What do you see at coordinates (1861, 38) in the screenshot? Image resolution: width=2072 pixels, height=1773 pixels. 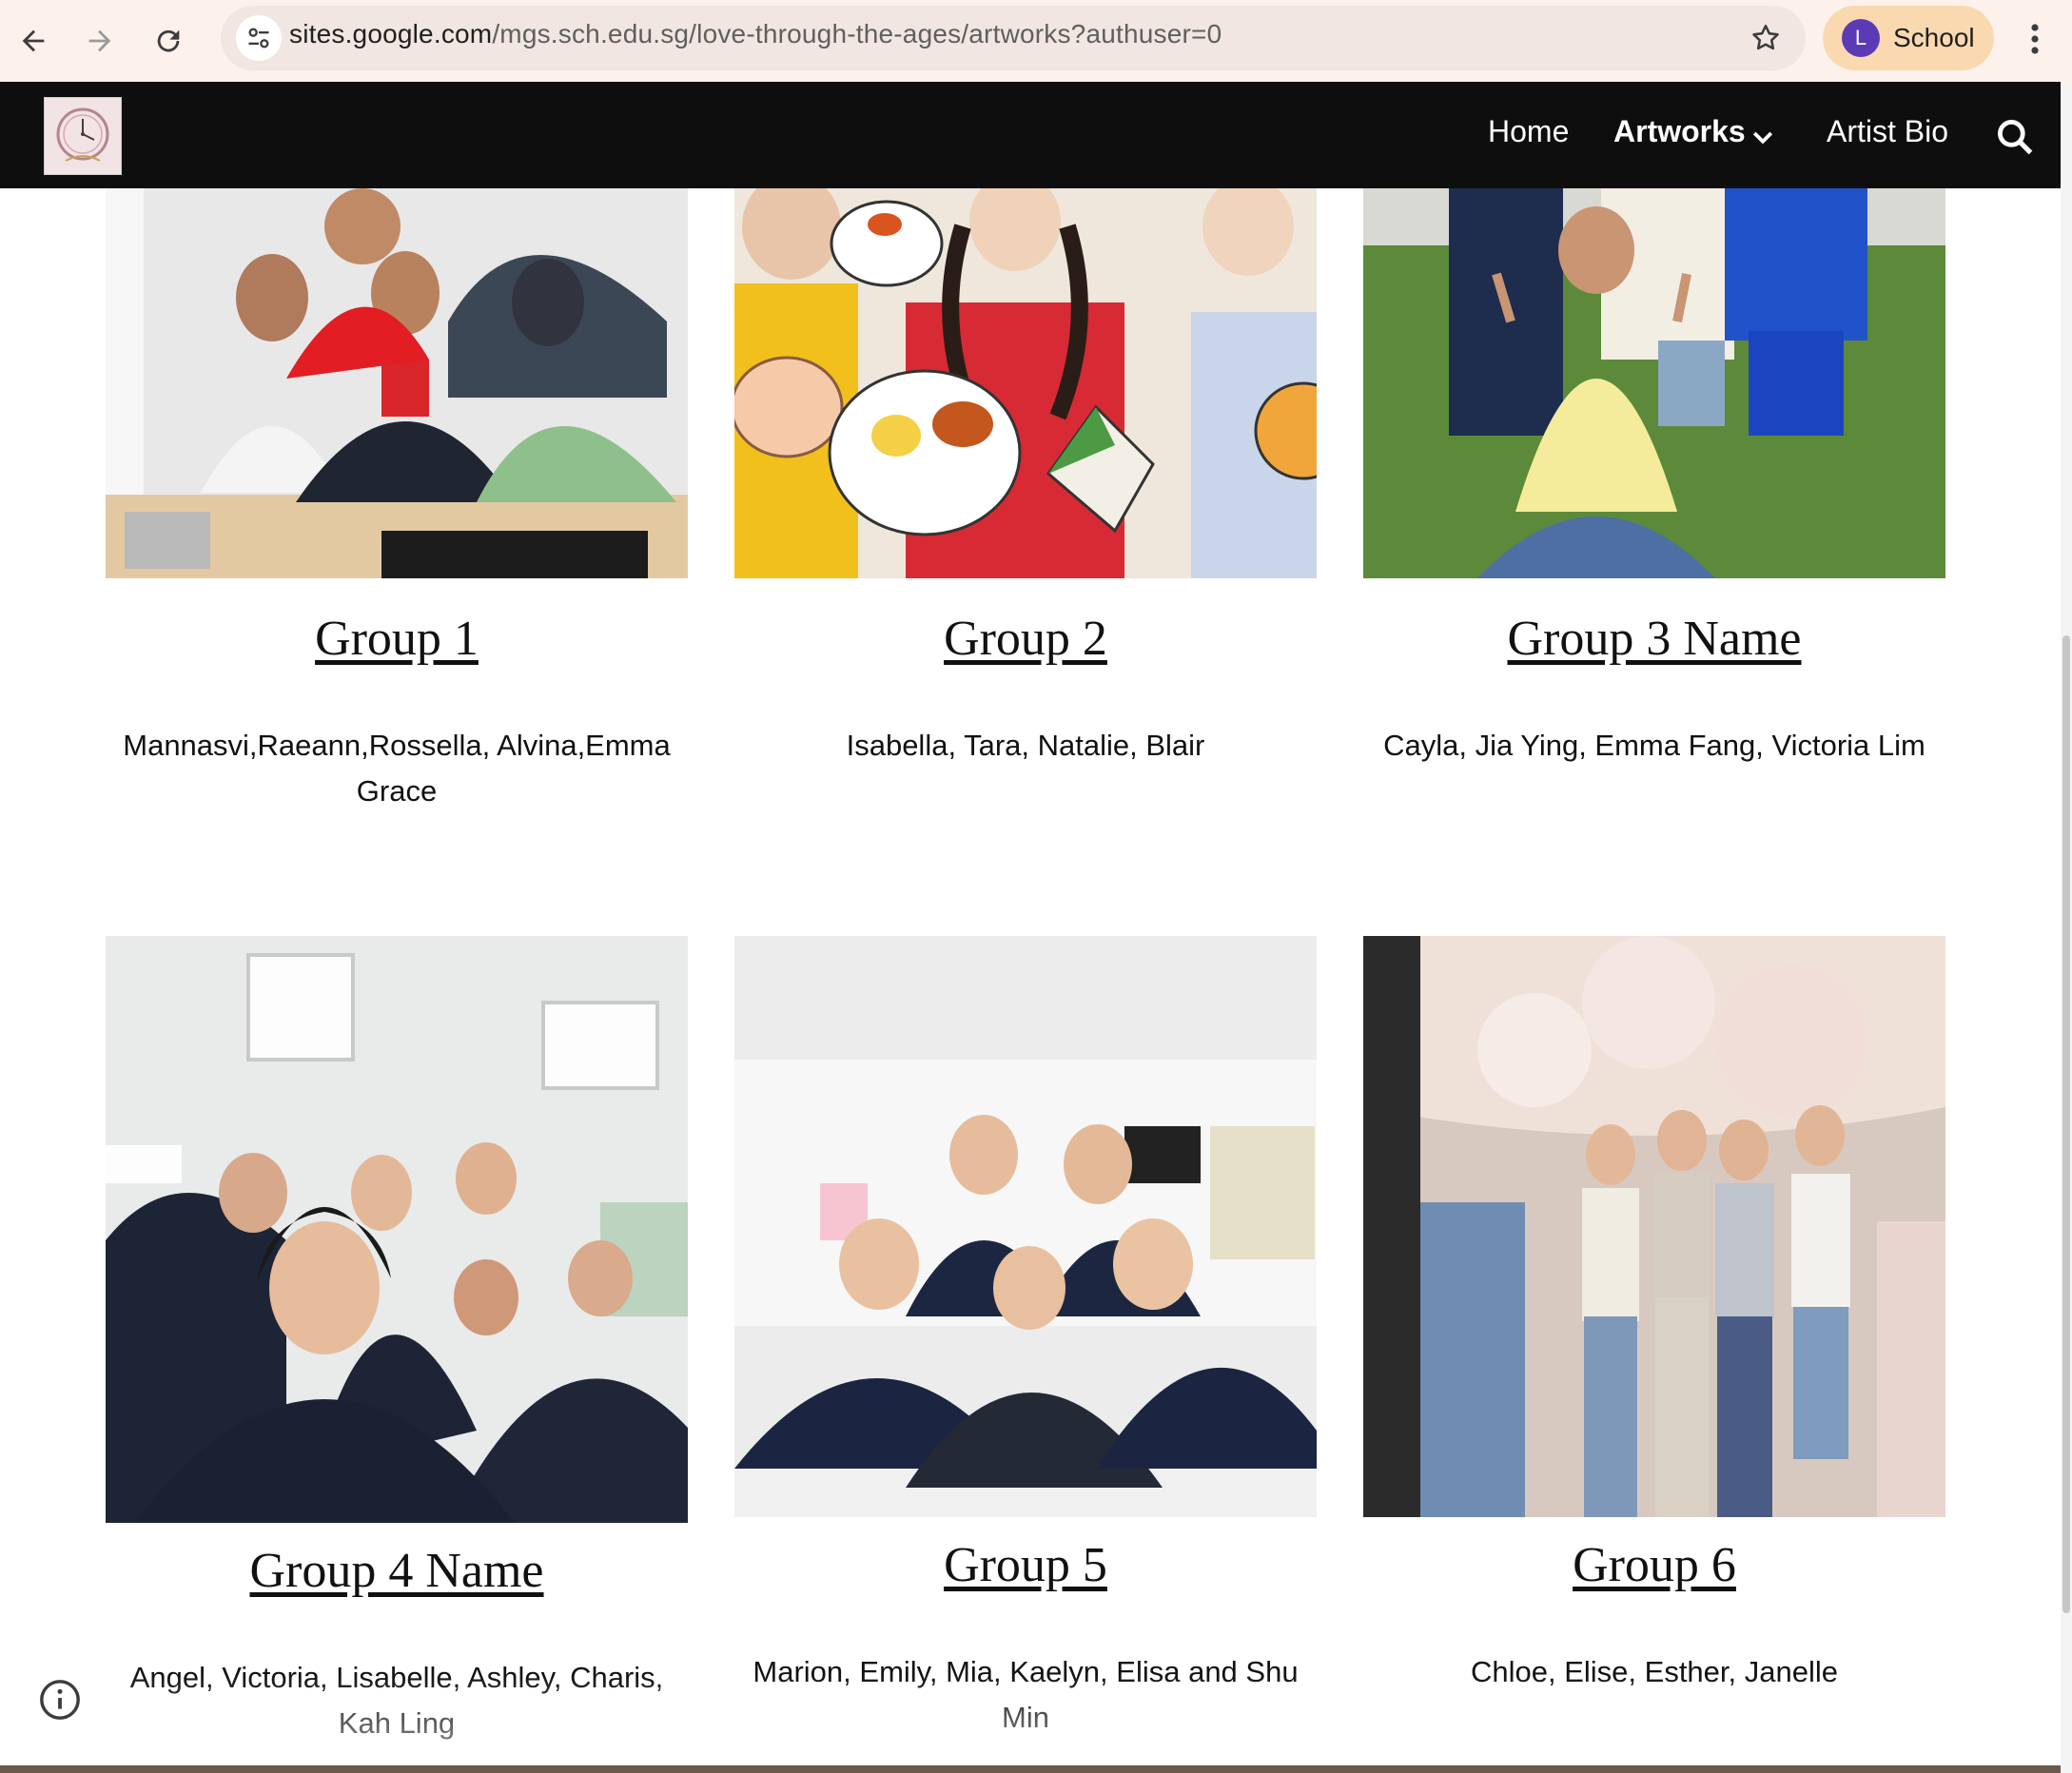 I see `avatar: L` at bounding box center [1861, 38].